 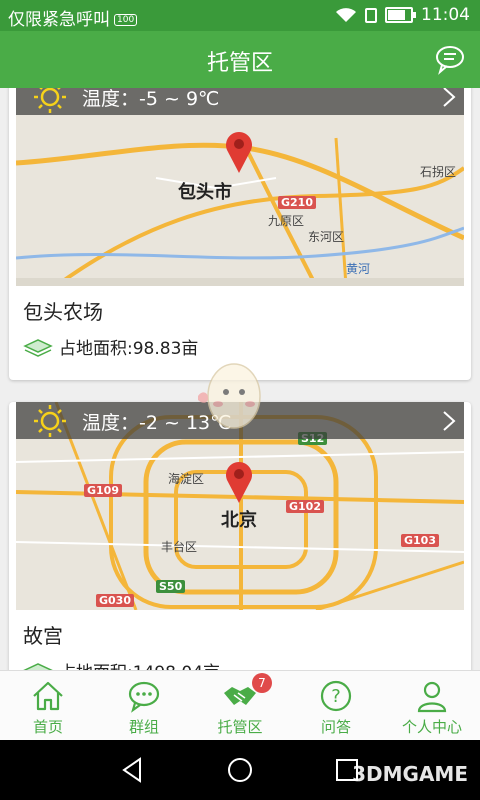 I want to click on watermark-text: 3DMGAME, so click(x=410, y=774).